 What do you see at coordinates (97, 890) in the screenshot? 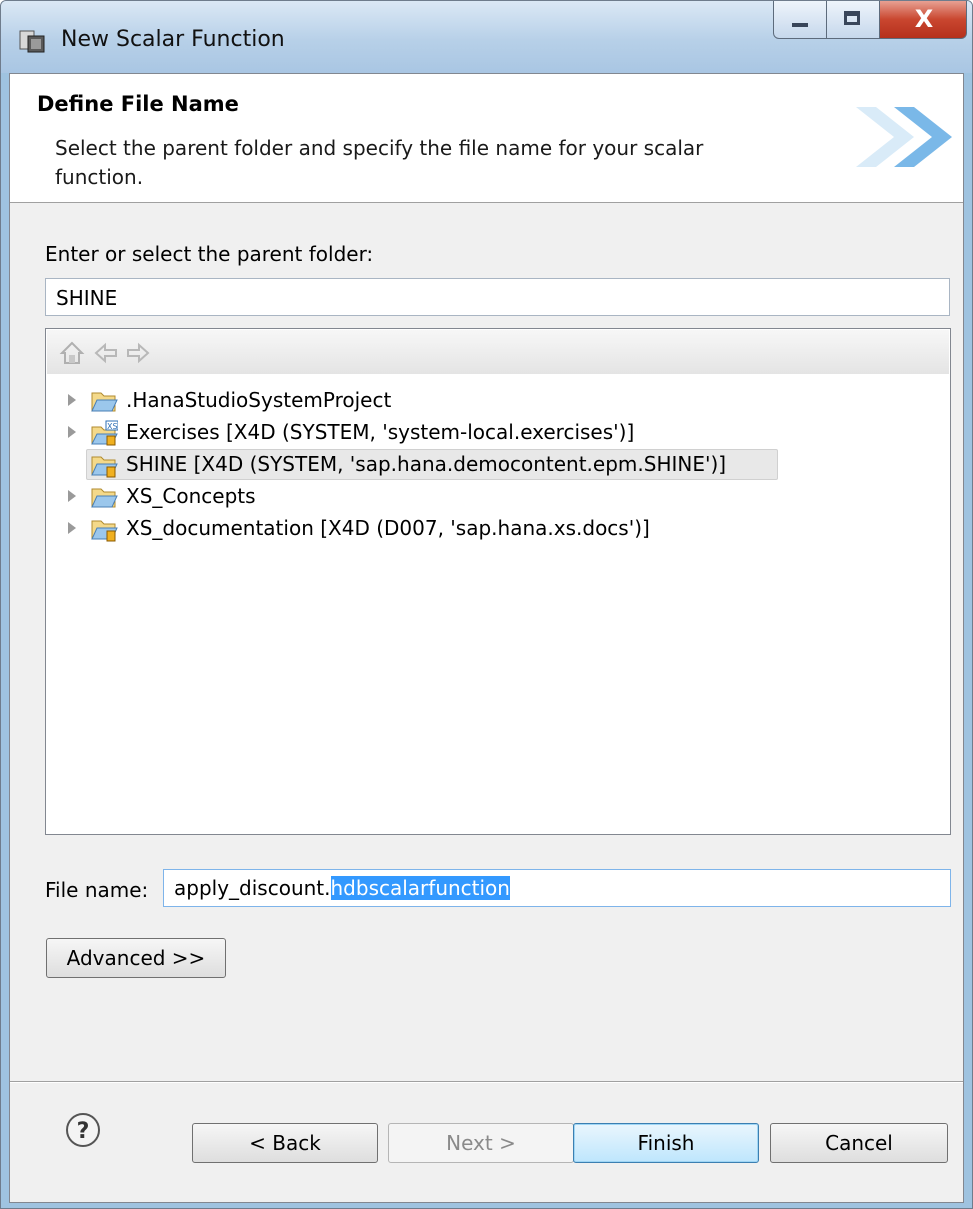
I see `file-name-label: File name:` at bounding box center [97, 890].